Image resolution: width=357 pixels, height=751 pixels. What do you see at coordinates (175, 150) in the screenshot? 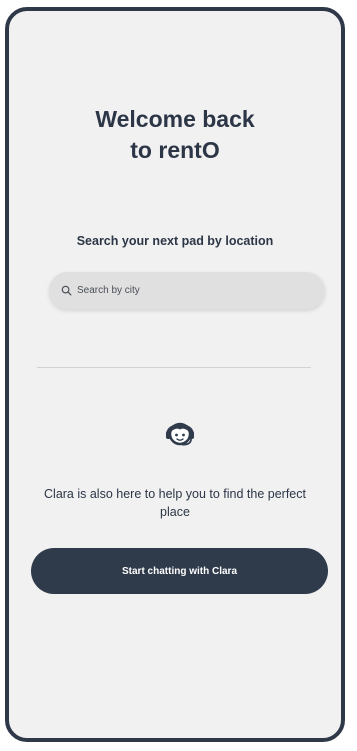
I see `title-line-2: to rentO` at bounding box center [175, 150].